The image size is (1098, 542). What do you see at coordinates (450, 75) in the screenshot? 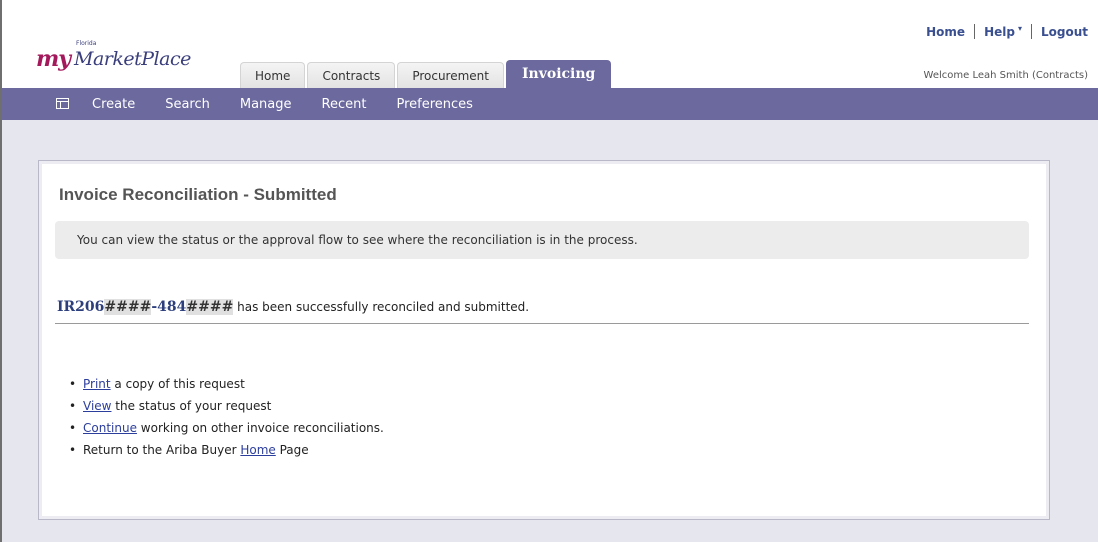
I see `tab-procurement: Procurement` at bounding box center [450, 75].